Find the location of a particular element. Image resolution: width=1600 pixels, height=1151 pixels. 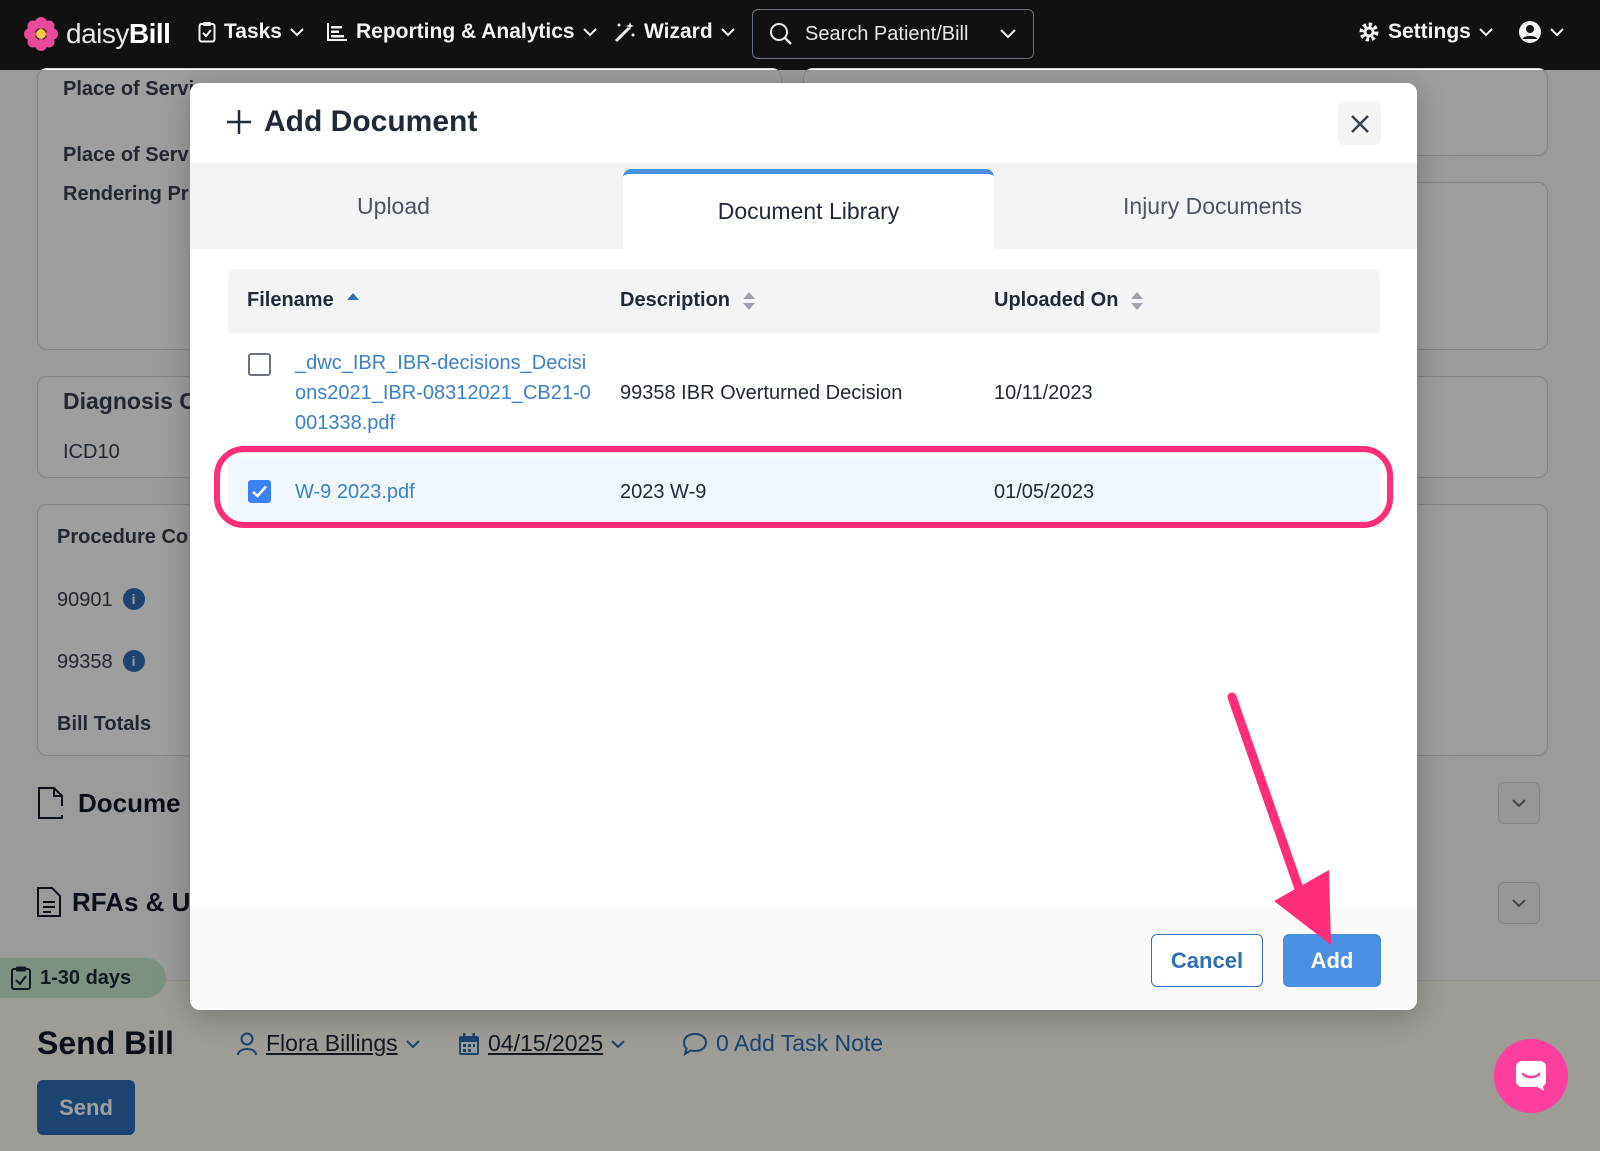

modal-header: Add Document is located at coordinates (803, 123).